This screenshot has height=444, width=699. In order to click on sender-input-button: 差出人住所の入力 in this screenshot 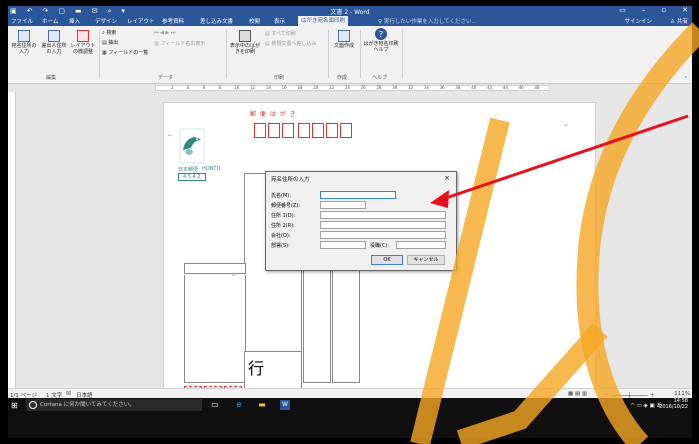, I will do `click(54, 42)`.